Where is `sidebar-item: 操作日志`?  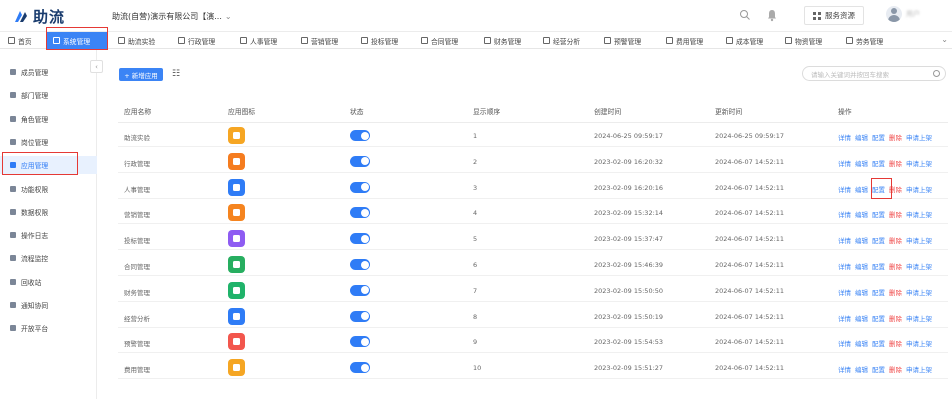 sidebar-item: 操作日志 is located at coordinates (48, 235).